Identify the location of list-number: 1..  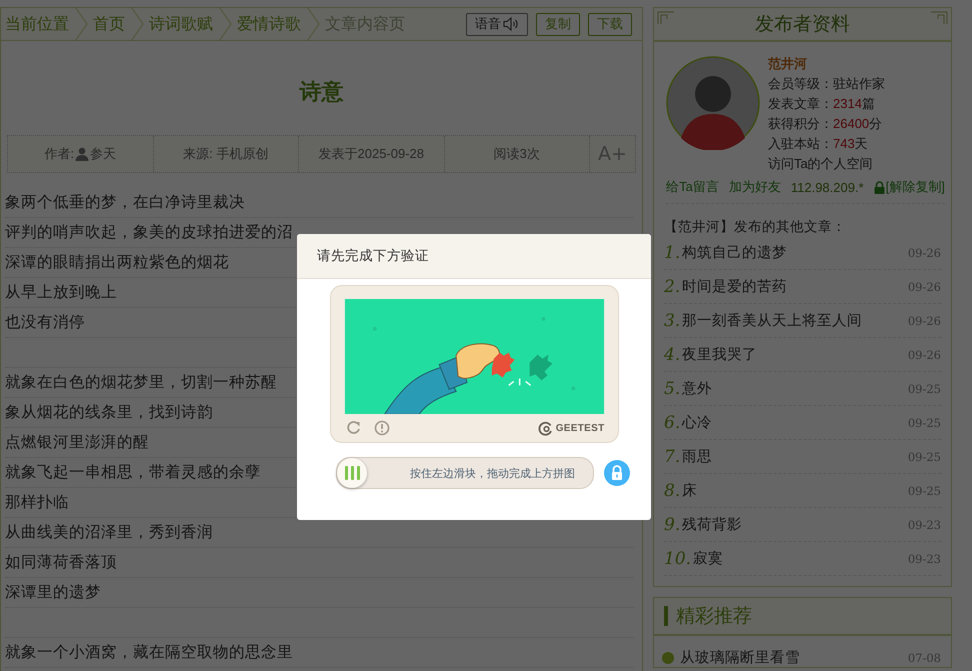
(672, 252).